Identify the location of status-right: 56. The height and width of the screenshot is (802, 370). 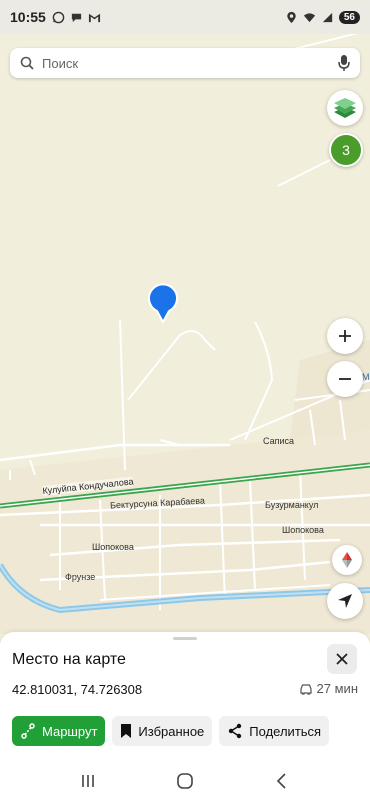
(322, 17).